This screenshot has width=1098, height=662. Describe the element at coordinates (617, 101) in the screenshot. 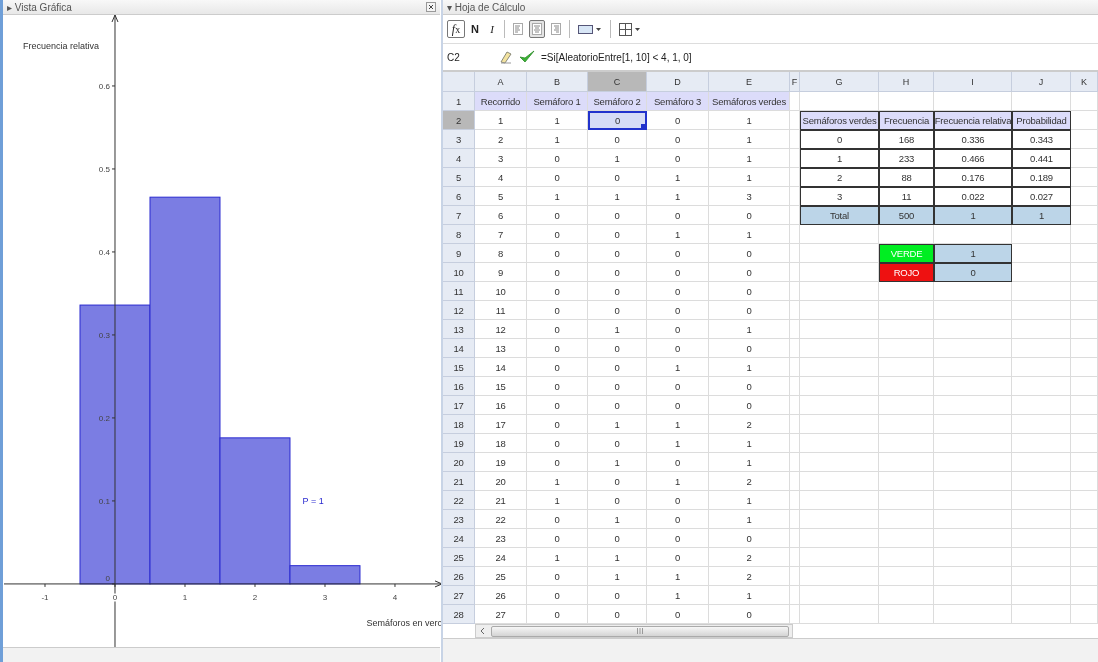

I see `table-header-cell: Semáforo 2` at that location.